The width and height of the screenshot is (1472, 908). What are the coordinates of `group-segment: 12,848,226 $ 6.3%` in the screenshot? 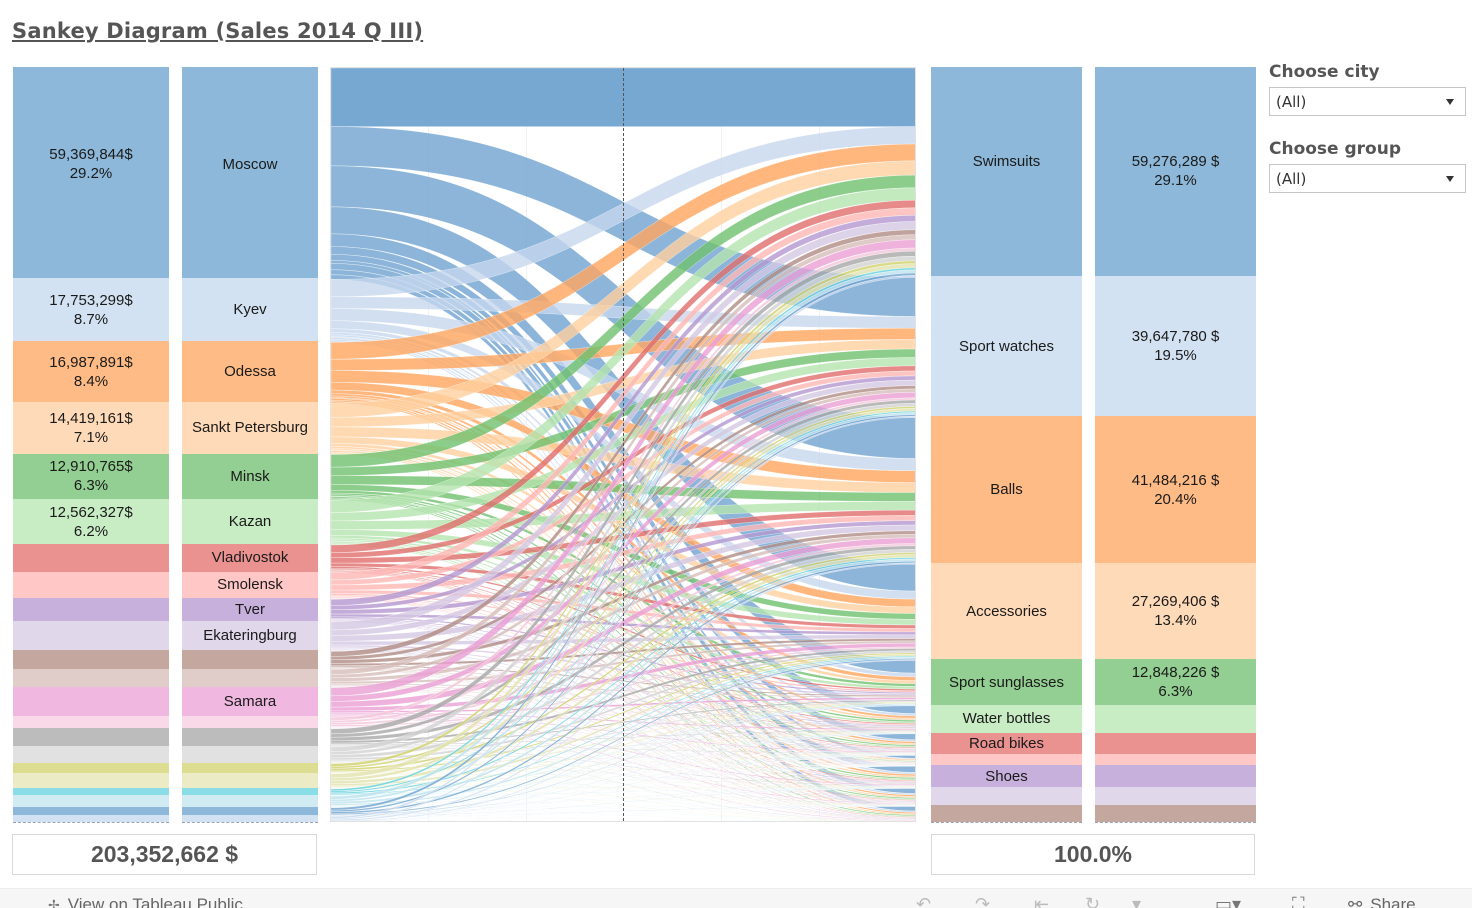 It's located at (1175, 682).